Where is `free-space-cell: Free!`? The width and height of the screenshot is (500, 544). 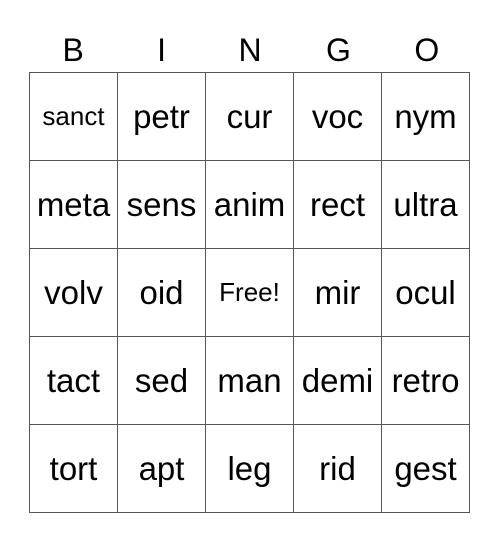 free-space-cell: Free! is located at coordinates (249, 292).